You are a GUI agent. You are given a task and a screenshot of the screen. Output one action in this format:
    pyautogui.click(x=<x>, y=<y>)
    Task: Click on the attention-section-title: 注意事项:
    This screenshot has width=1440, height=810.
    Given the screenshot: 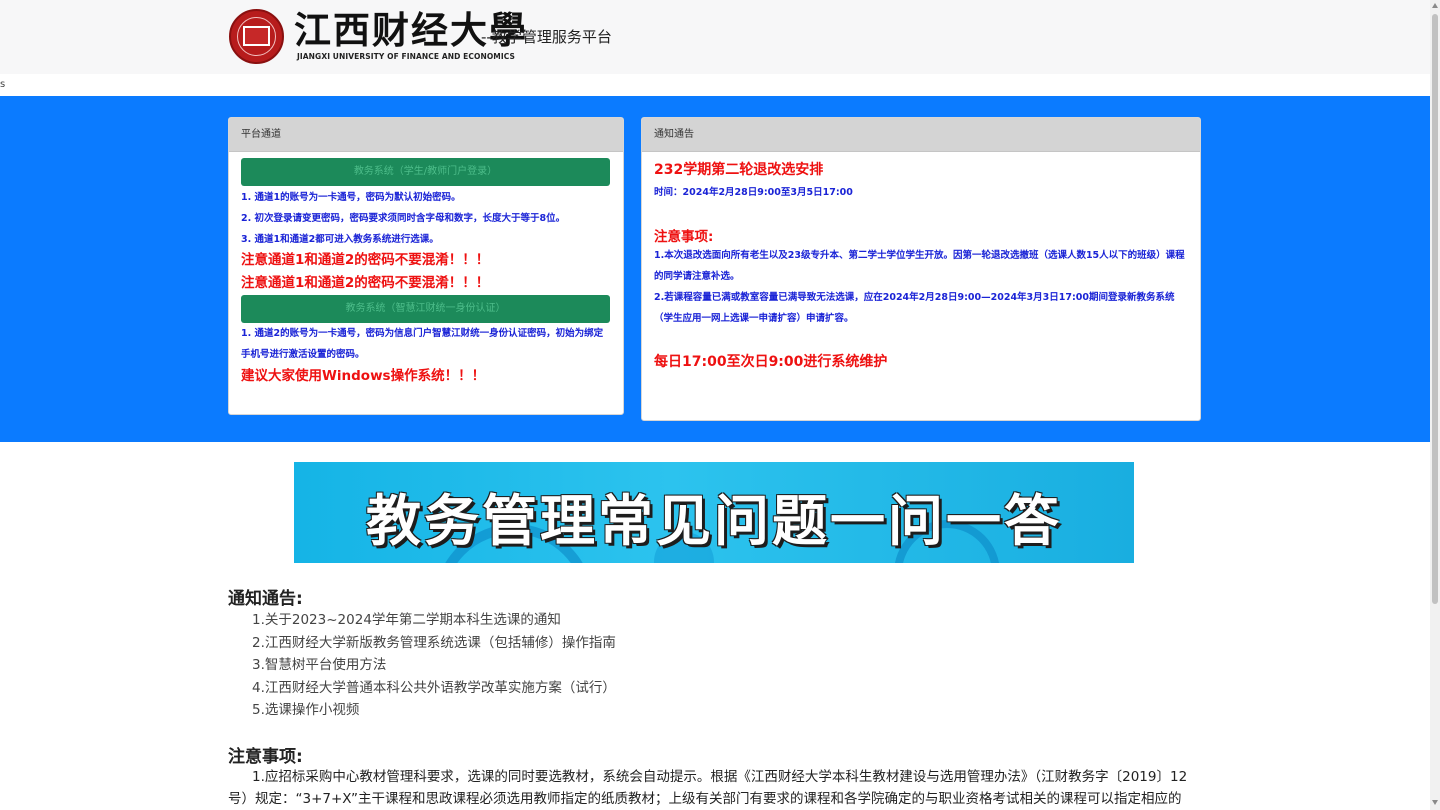 What is the action you would take?
    pyautogui.click(x=265, y=757)
    